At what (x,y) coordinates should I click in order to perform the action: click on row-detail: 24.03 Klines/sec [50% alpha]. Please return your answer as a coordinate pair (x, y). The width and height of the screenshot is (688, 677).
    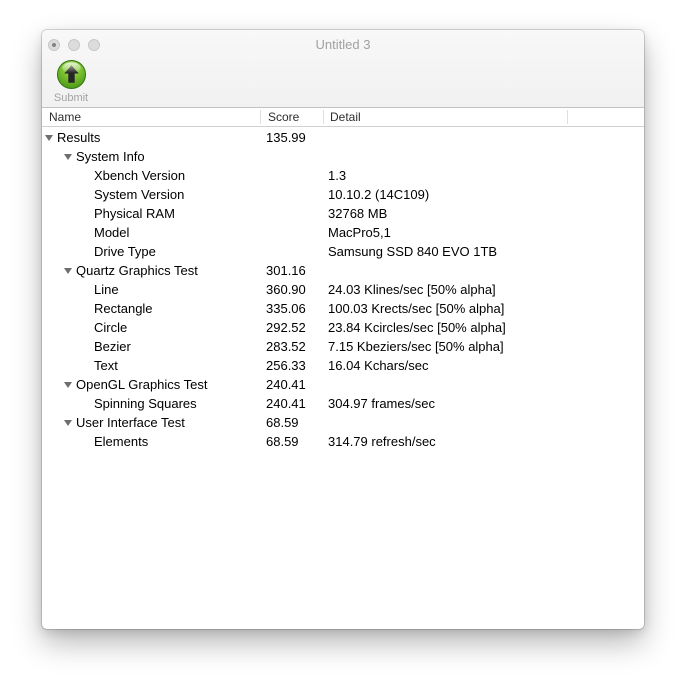
    Looking at the image, I should click on (412, 289).